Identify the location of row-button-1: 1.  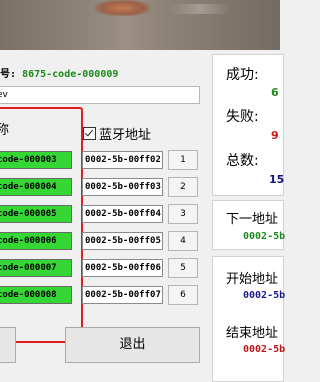
(183, 160).